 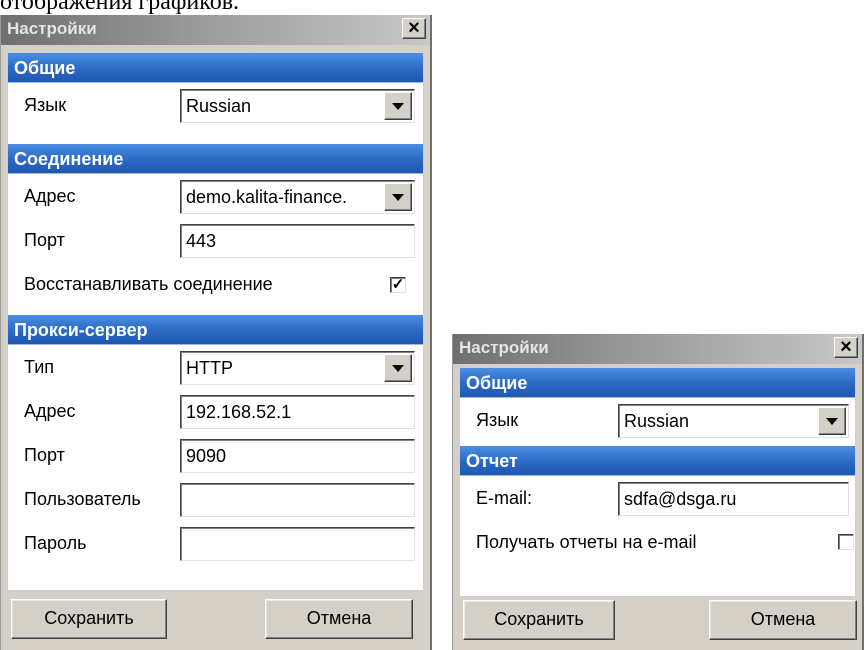 I want to click on proxy-type-select: HTTP, so click(x=297, y=368).